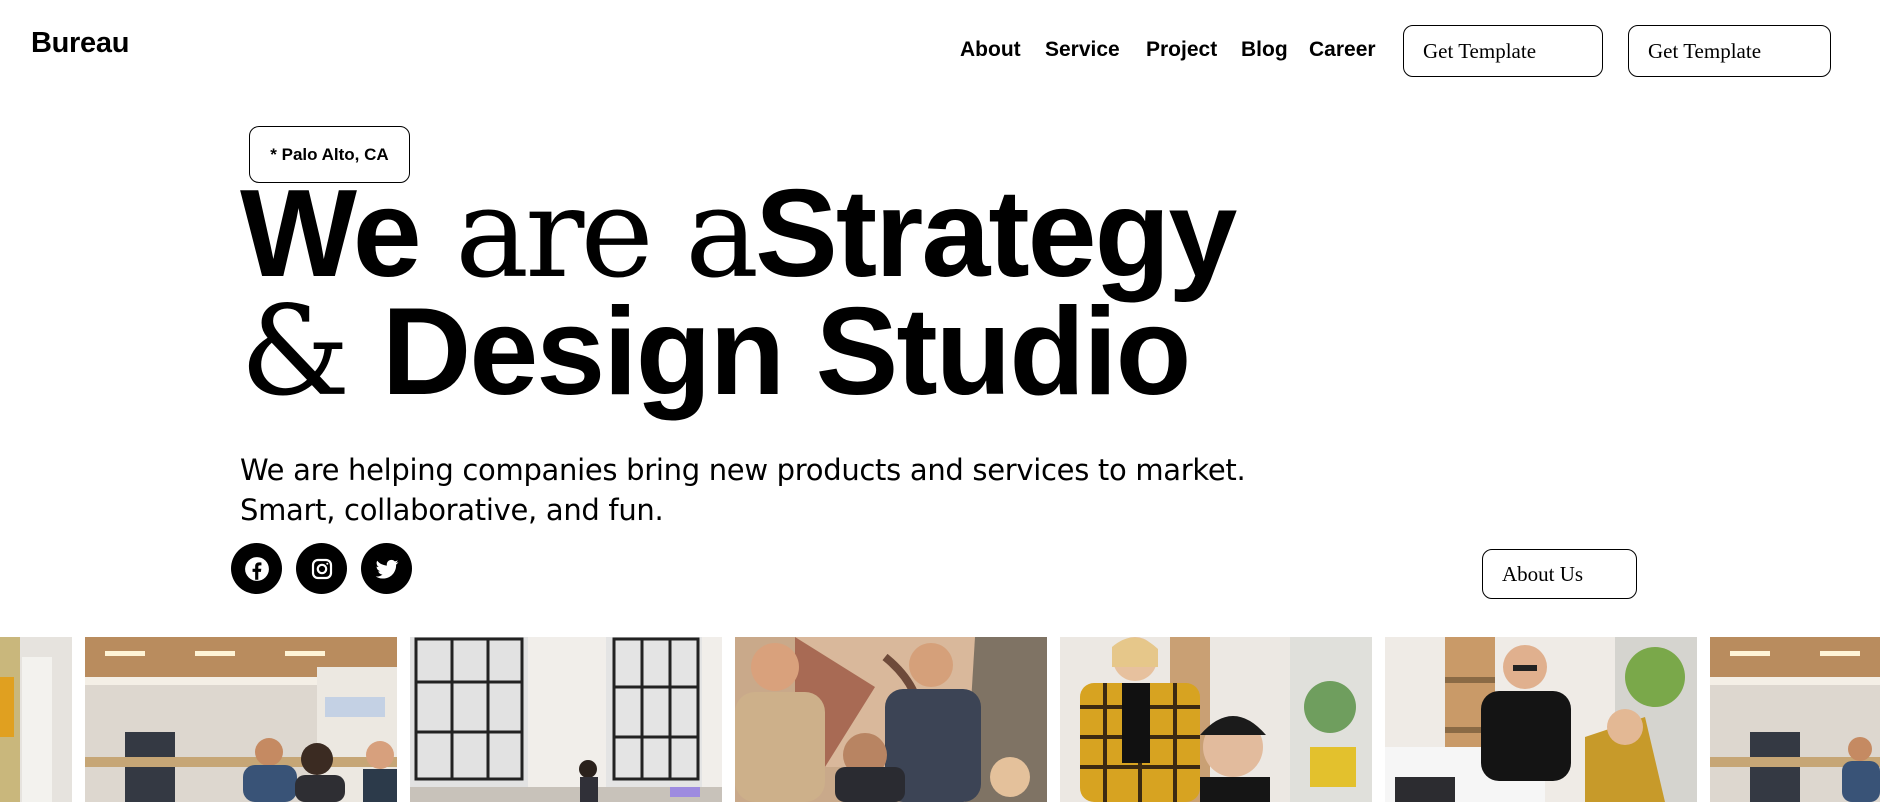  I want to click on headline-ampersand: &, so click(311, 352).